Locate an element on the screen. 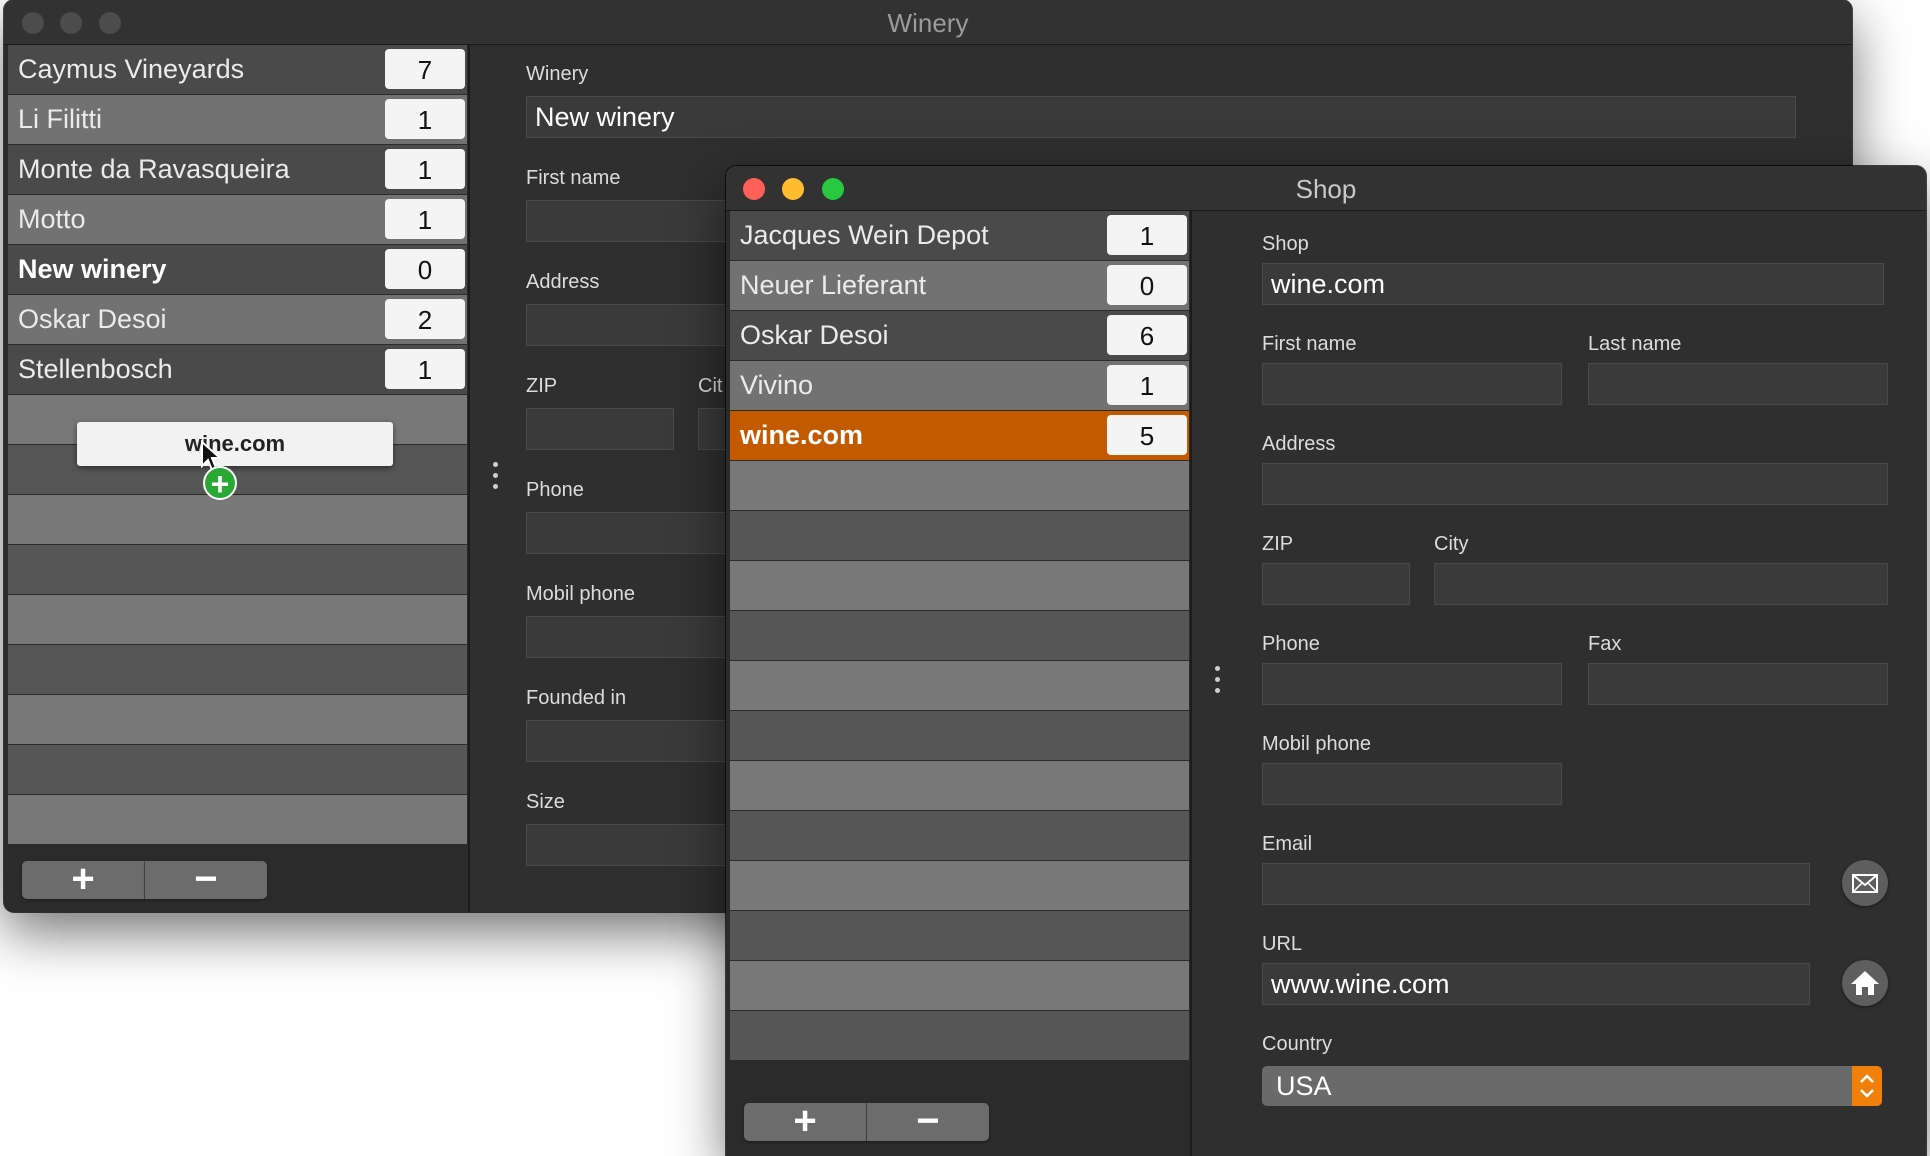  open-url-button is located at coordinates (1865, 983).